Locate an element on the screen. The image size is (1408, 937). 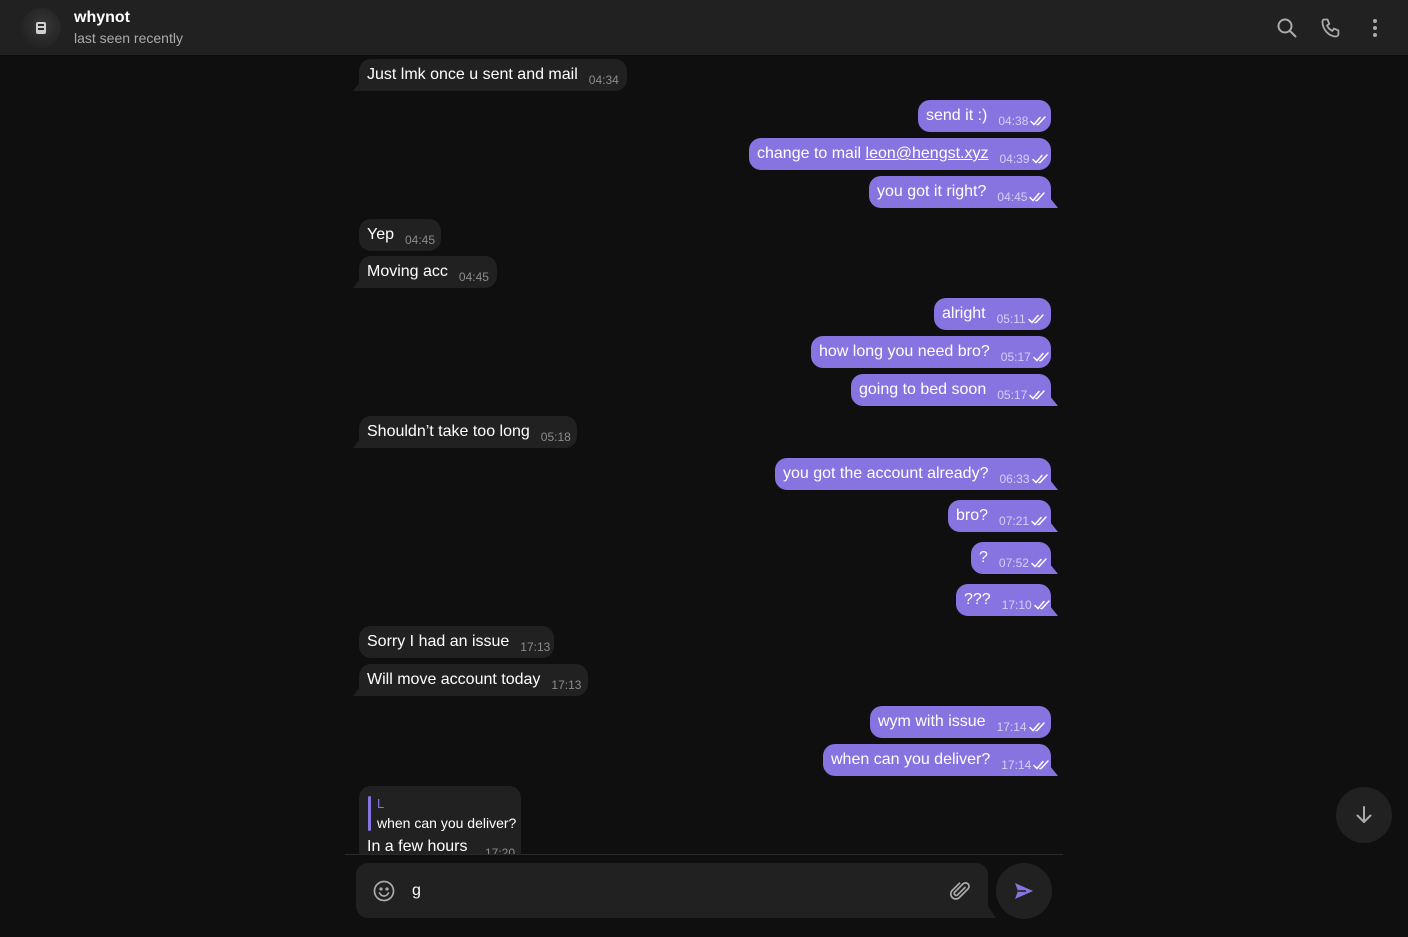
message-meta: 07:52 is located at coordinates (1024, 563).